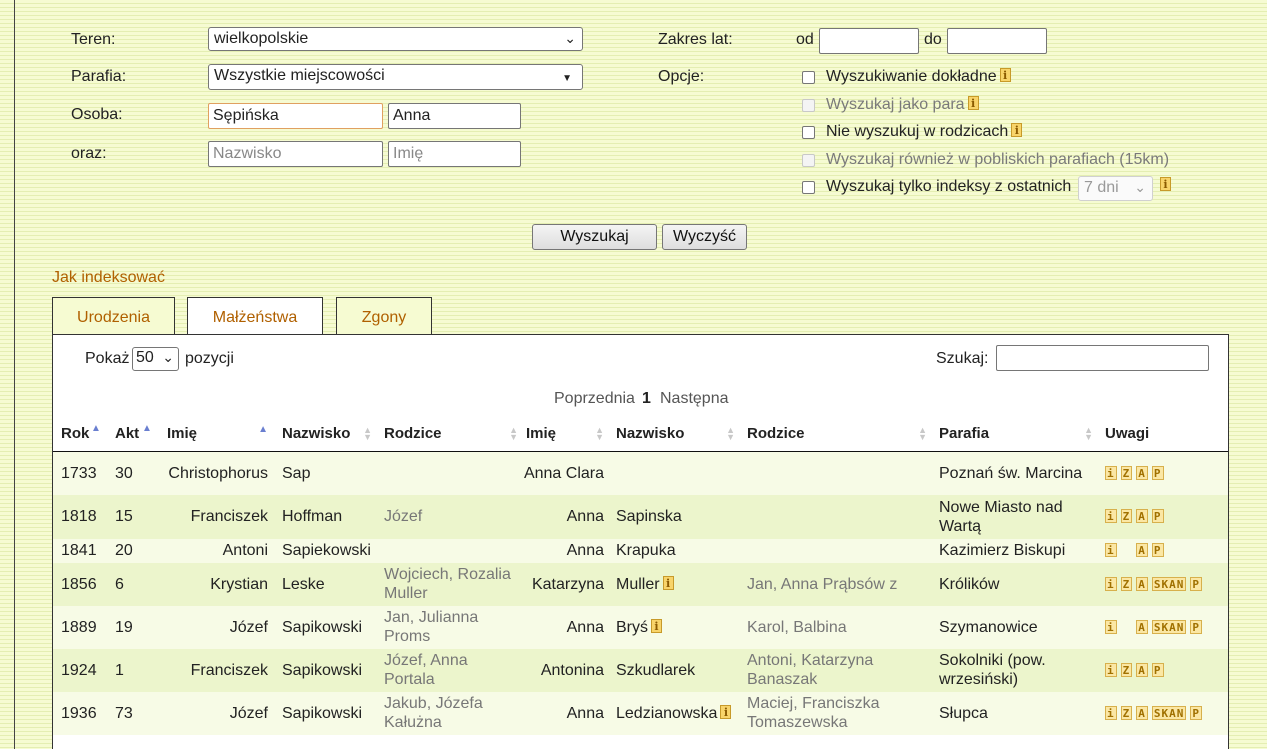 This screenshot has height=749, width=1267. I want to click on col-header-year: Rok ▲, so click(80, 433).